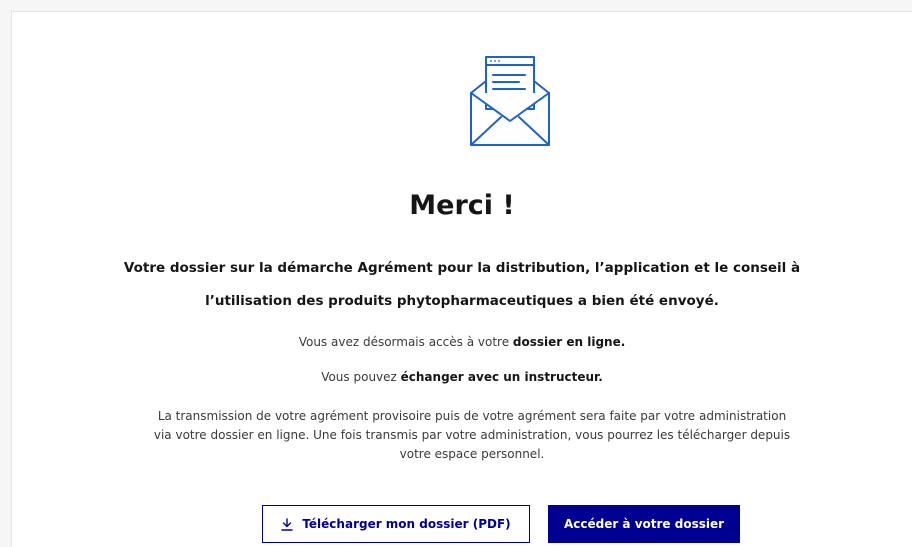 The image size is (912, 547). What do you see at coordinates (287, 524) in the screenshot?
I see `download-icon` at bounding box center [287, 524].